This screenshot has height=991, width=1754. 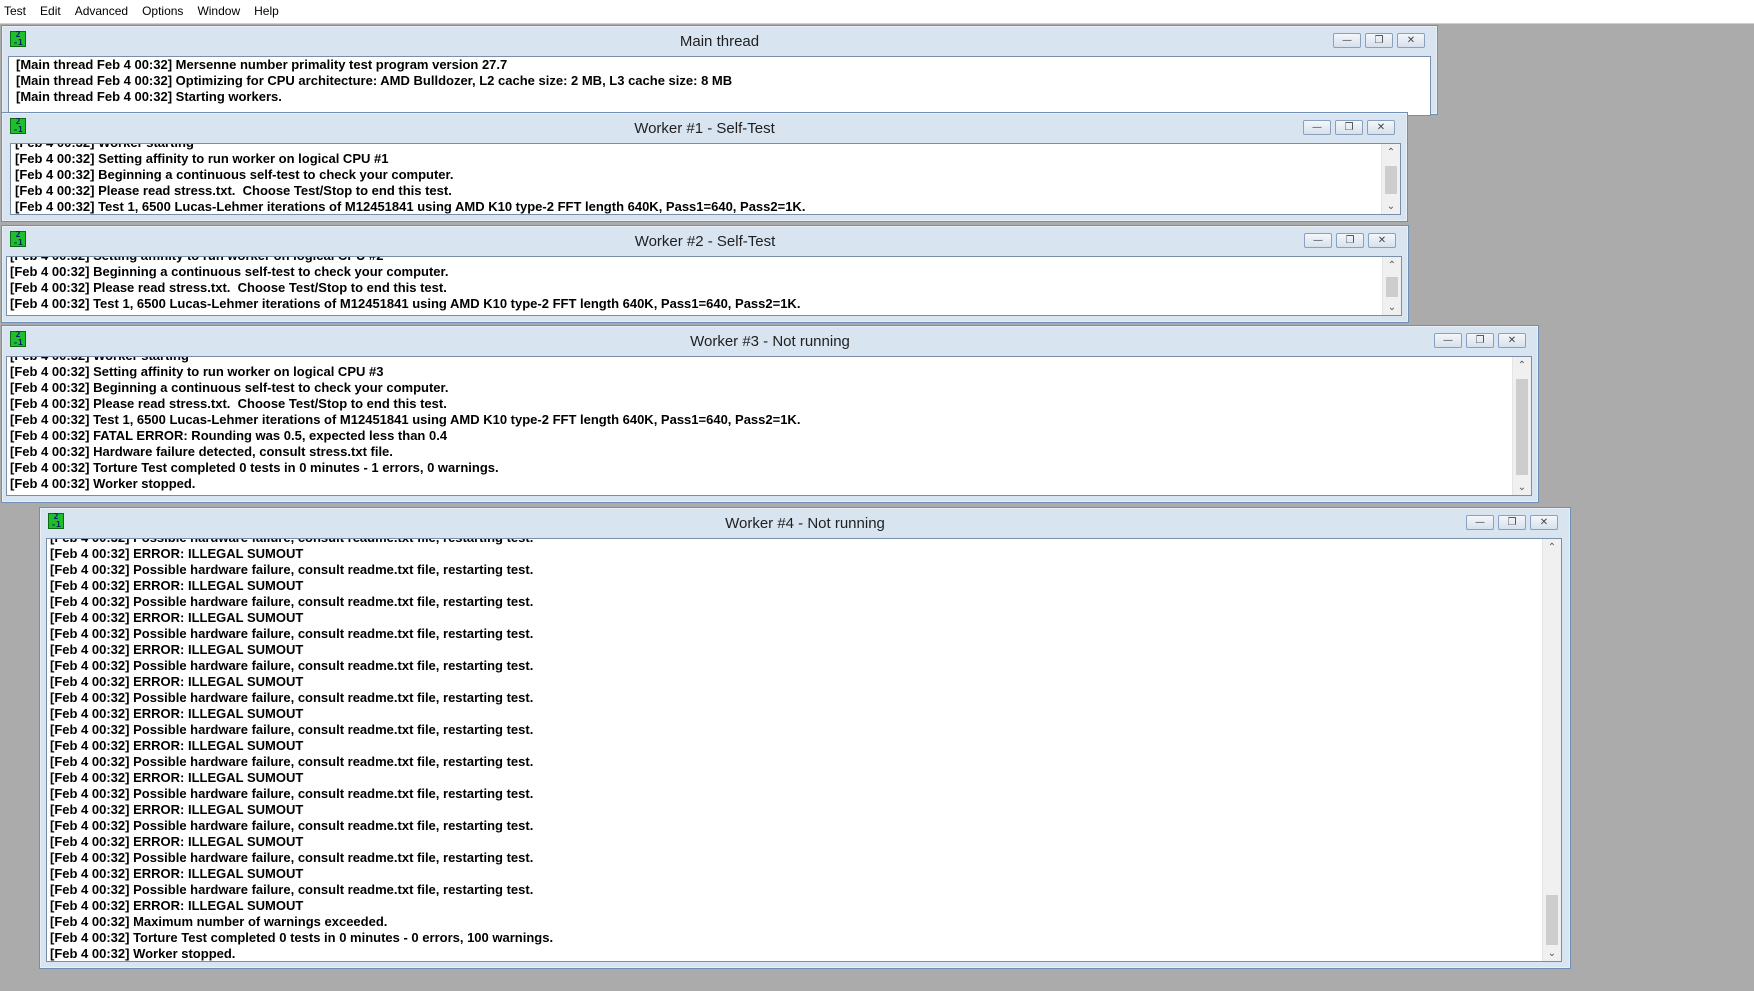 What do you see at coordinates (704, 127) in the screenshot?
I see `title-bar: 2 -1 Worker #1 - Self-Test — ❐ ✕` at bounding box center [704, 127].